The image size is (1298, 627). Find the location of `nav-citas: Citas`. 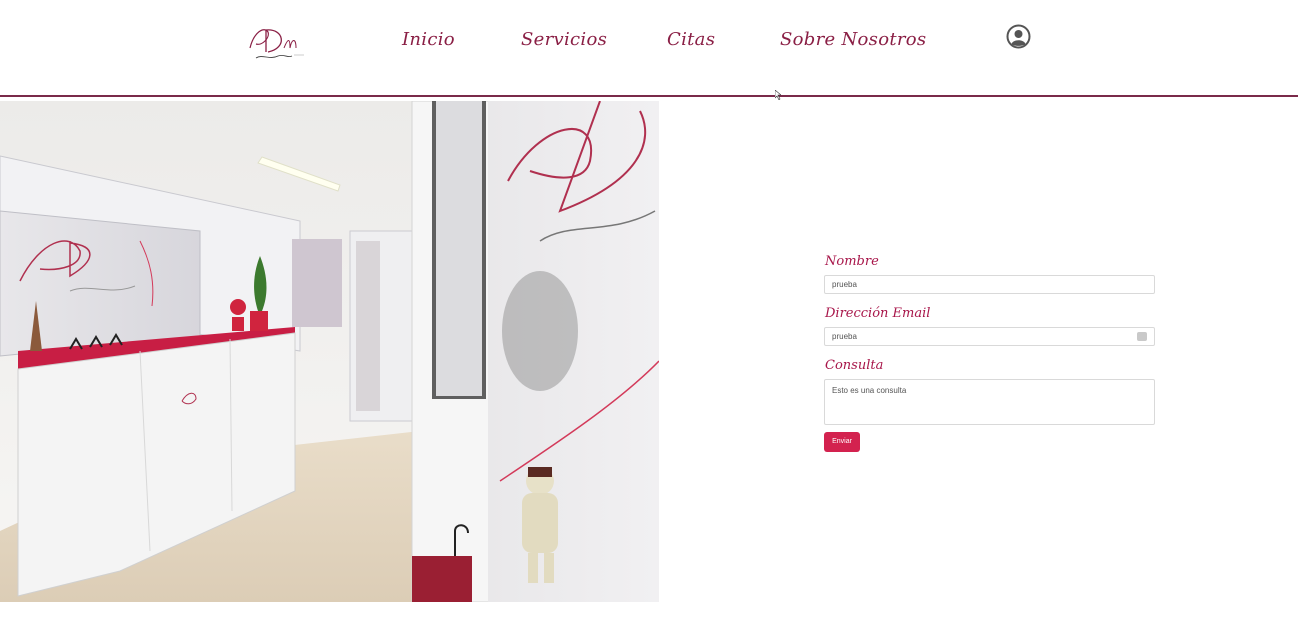

nav-citas: Citas is located at coordinates (691, 39).